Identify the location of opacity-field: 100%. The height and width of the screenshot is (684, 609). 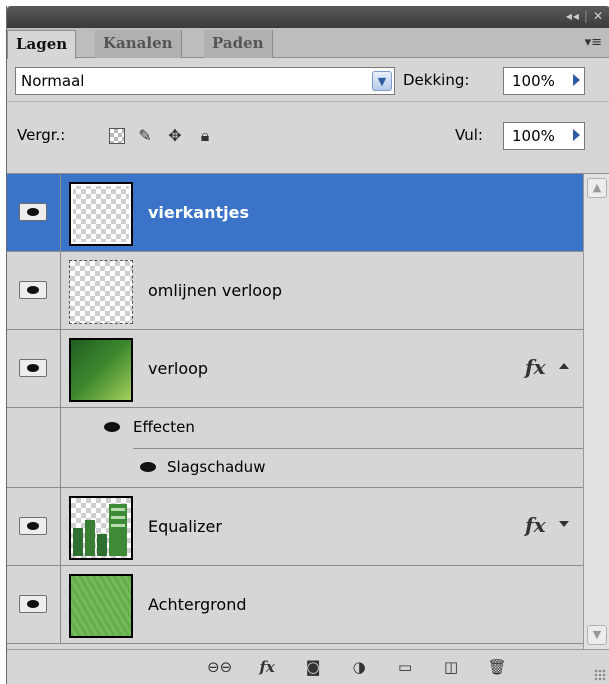
(544, 81).